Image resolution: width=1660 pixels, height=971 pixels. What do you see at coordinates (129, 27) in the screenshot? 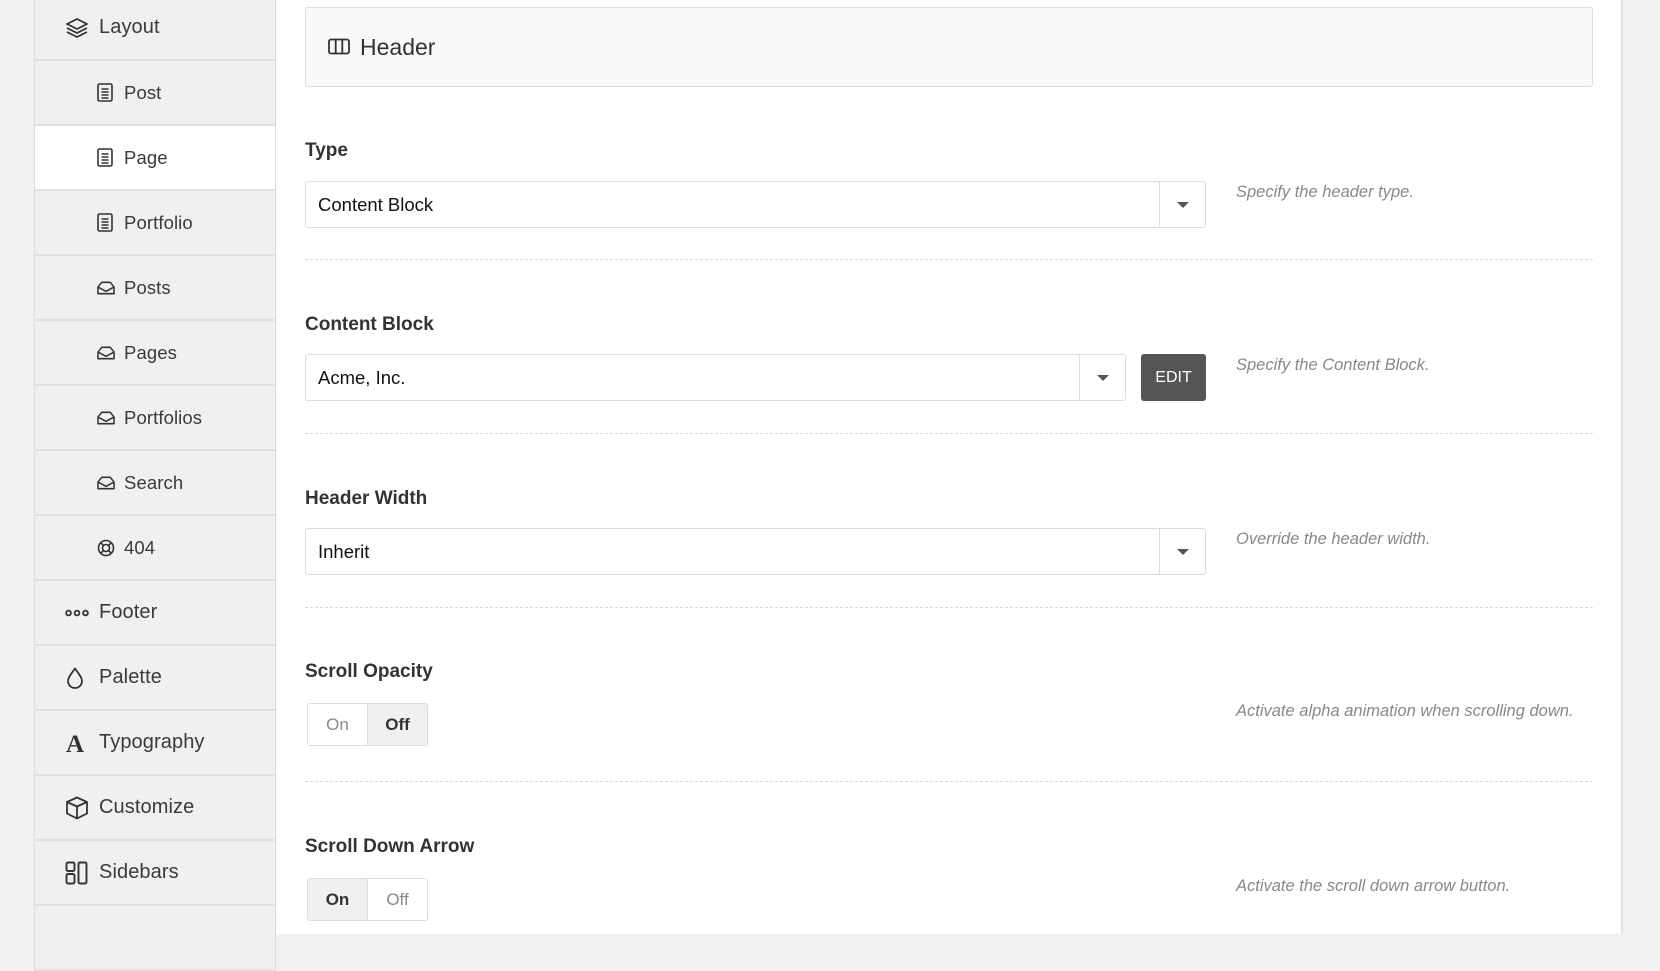
I see `sidebar-item-label: Layout` at bounding box center [129, 27].